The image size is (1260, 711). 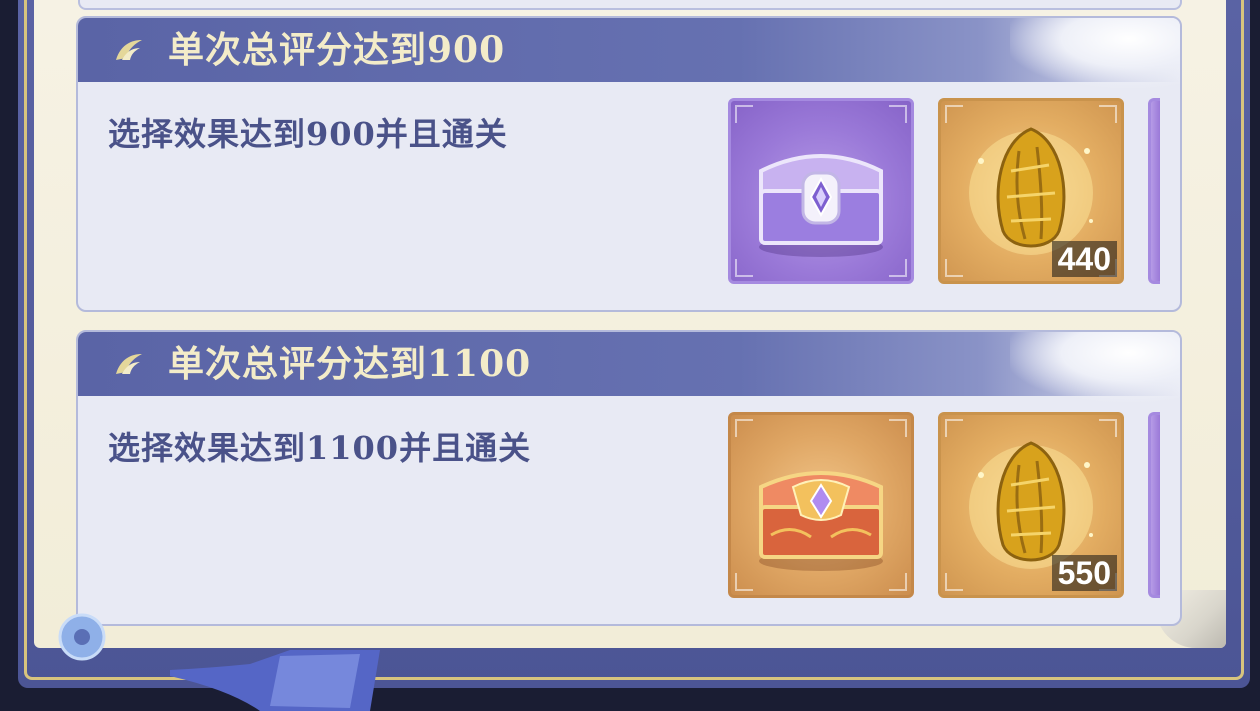 I want to click on reward-slot: 550, so click(x=1031, y=505).